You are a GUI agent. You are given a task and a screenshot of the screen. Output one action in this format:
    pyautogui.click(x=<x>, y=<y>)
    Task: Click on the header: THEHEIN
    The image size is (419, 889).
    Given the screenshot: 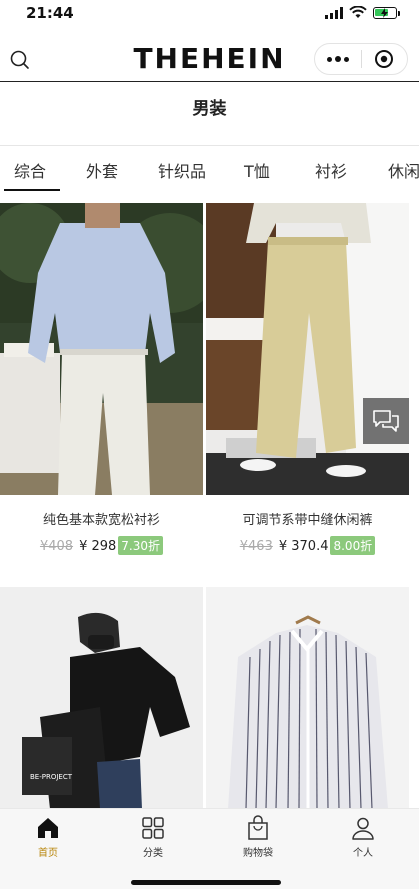 What is the action you would take?
    pyautogui.click(x=209, y=60)
    